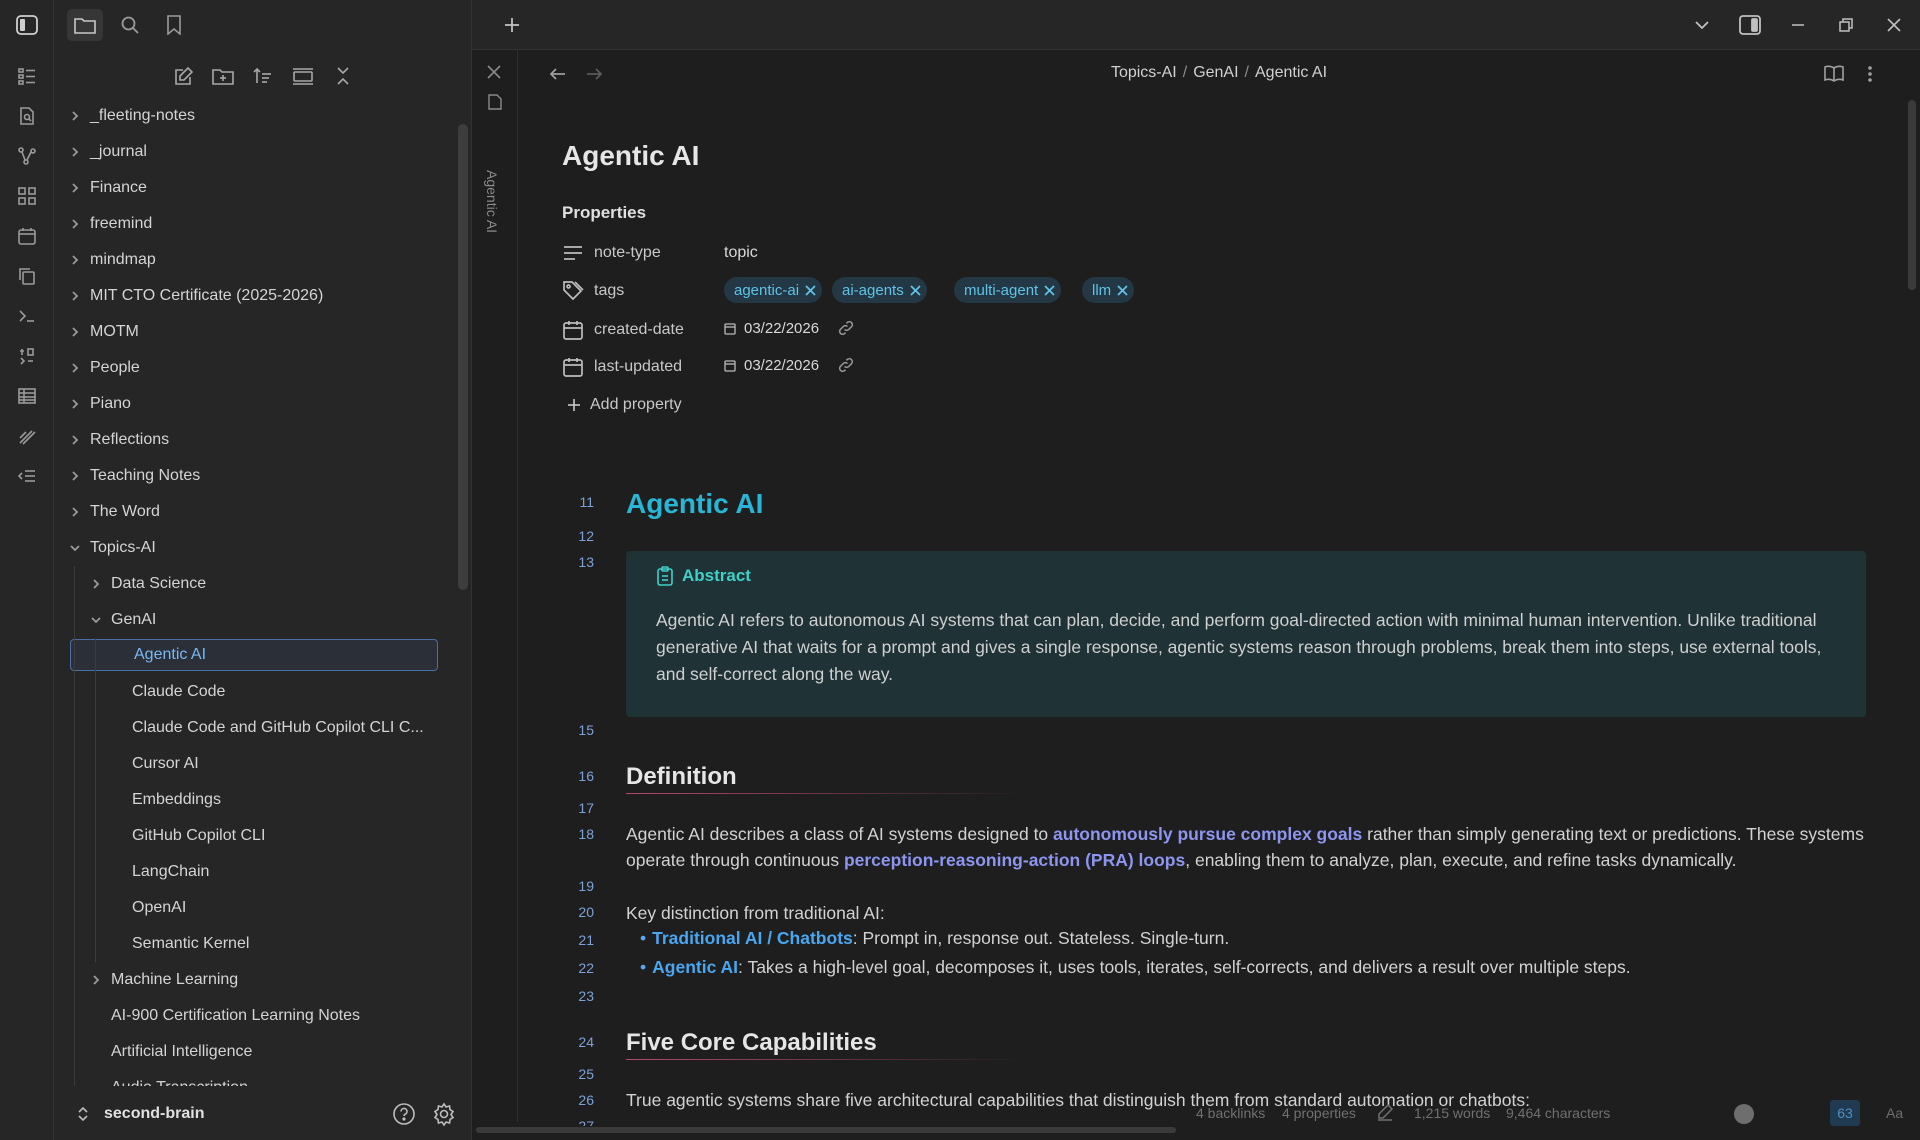  Describe the element at coordinates (789, 328) in the screenshot. I see `date-input-created: 03/22/2026` at that location.